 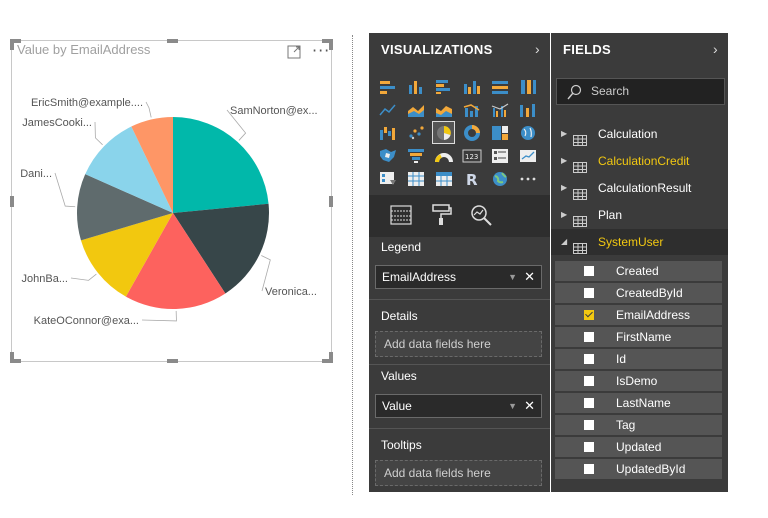 I want to click on area-chart-icon, so click(x=415, y=109).